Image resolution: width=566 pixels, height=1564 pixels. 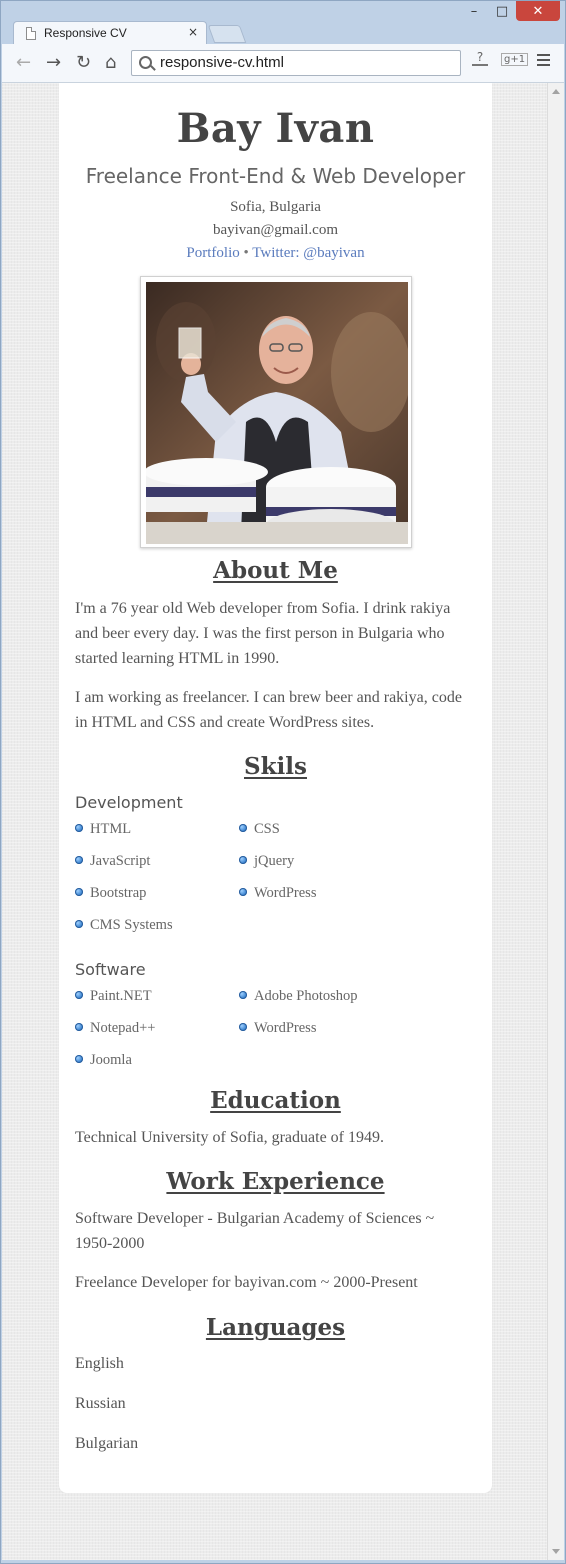 I want to click on cv-name: Bay Ivan, so click(x=275, y=128).